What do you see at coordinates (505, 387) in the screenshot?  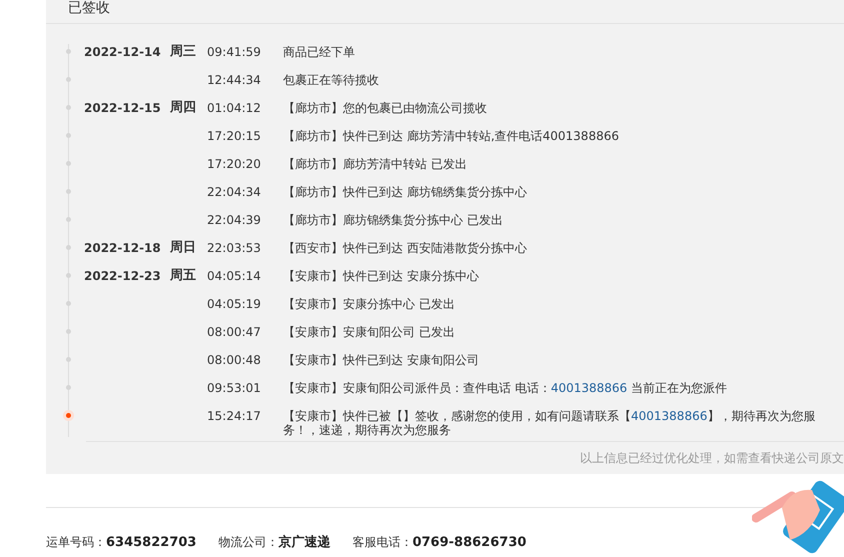 I see `event-message: 【安康市】安康旬阳公司派件员：查件电话 电话：4001388866 当前正在为您派件` at bounding box center [505, 387].